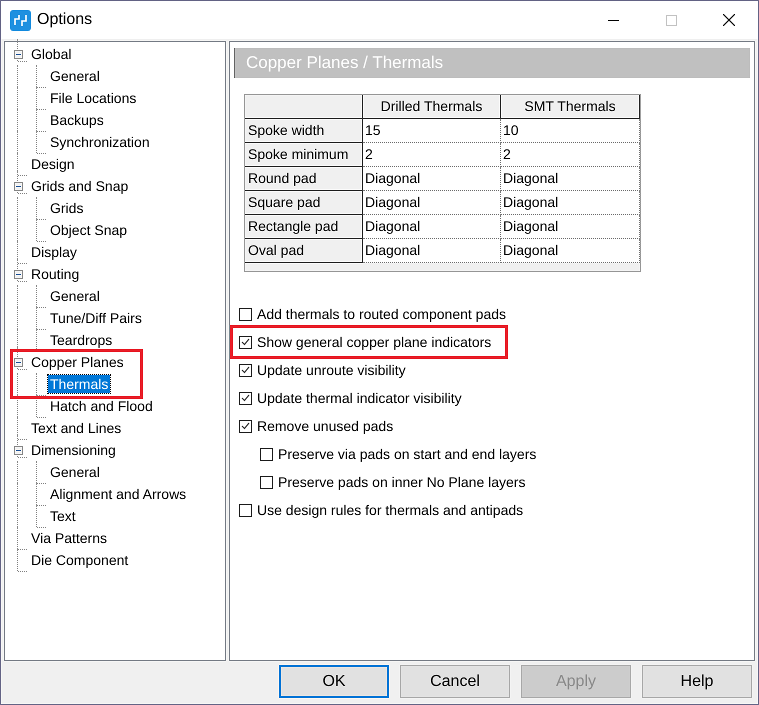 This screenshot has height=705, width=759. What do you see at coordinates (432, 131) in the screenshot?
I see `table-cell: 15` at bounding box center [432, 131].